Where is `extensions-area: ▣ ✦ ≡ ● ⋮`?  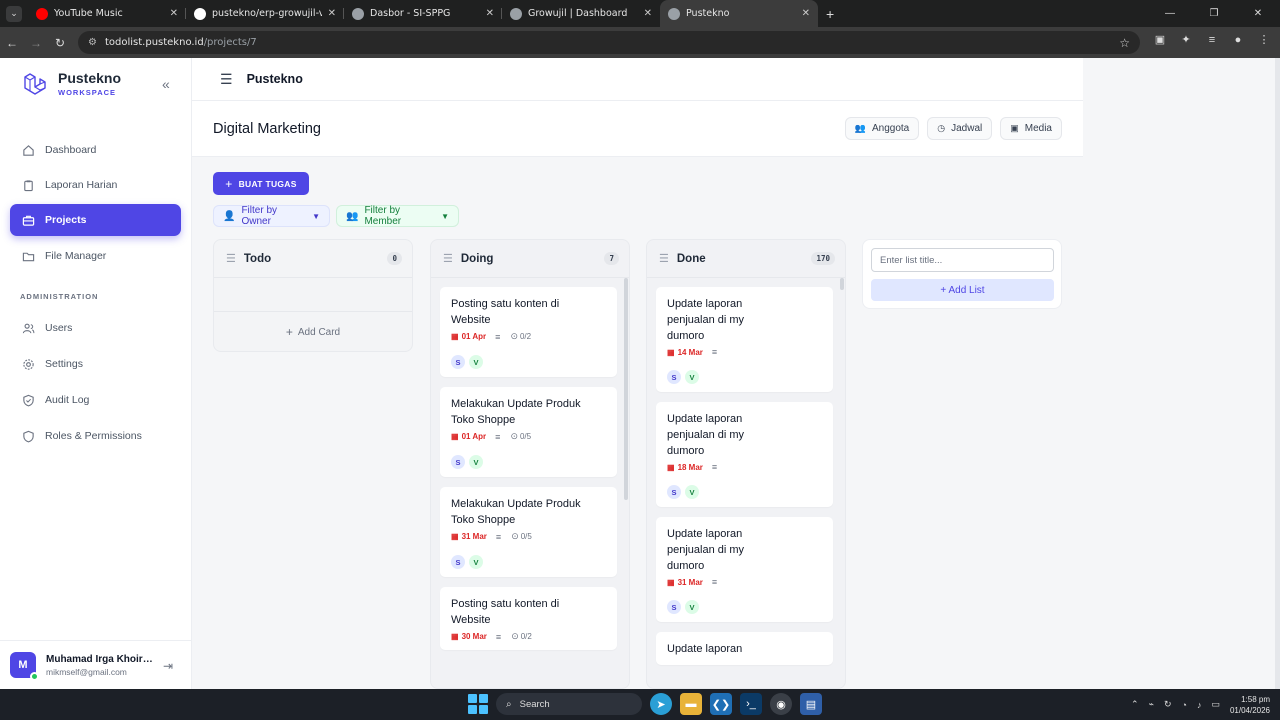 extensions-area: ▣ ✦ ≡ ● ⋮ is located at coordinates (1212, 40).